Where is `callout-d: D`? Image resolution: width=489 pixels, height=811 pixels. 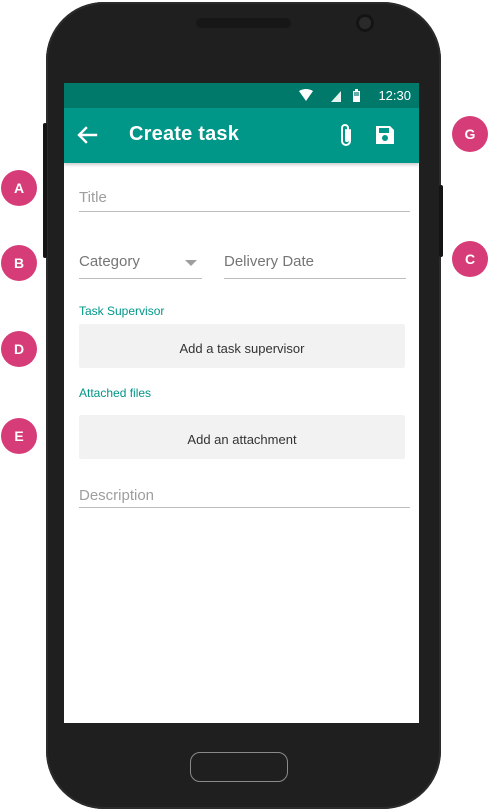 callout-d: D is located at coordinates (19, 349).